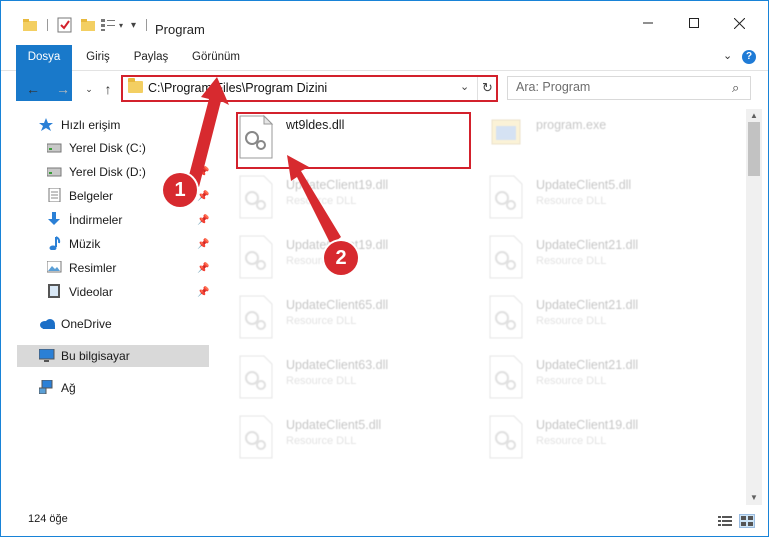 The height and width of the screenshot is (537, 769). I want to click on minimize-icon, so click(648, 23).